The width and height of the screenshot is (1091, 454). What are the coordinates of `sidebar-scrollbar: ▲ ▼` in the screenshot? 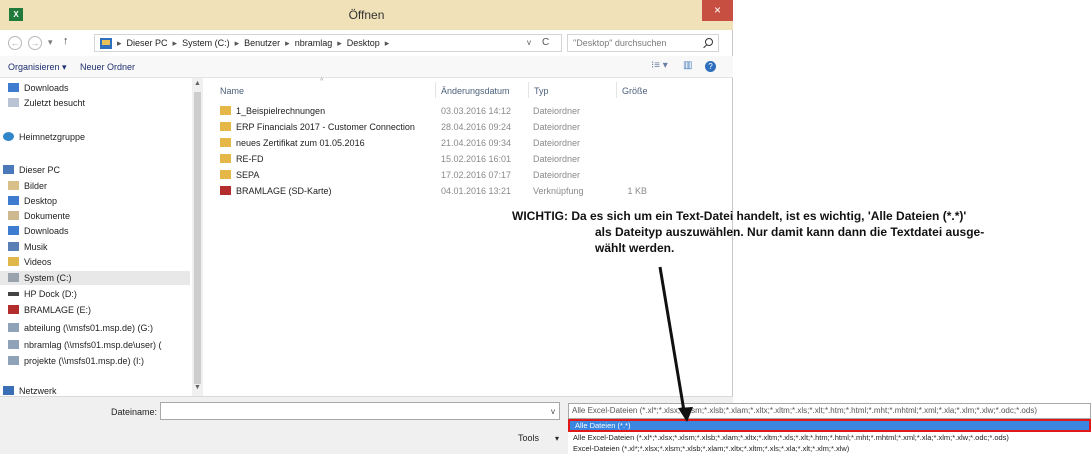 It's located at (197, 237).